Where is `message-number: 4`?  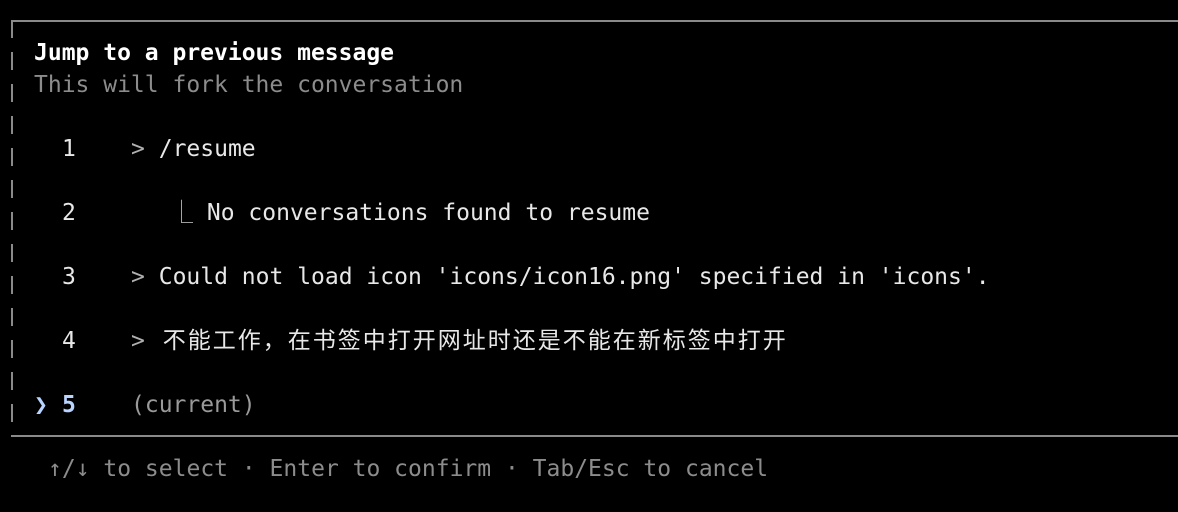 message-number: 4 is located at coordinates (69, 341).